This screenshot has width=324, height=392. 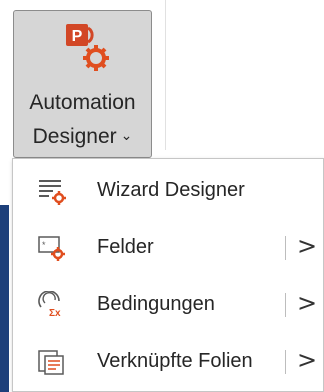 What do you see at coordinates (171, 190) in the screenshot?
I see `menu-item-label: Wizard Designer` at bounding box center [171, 190].